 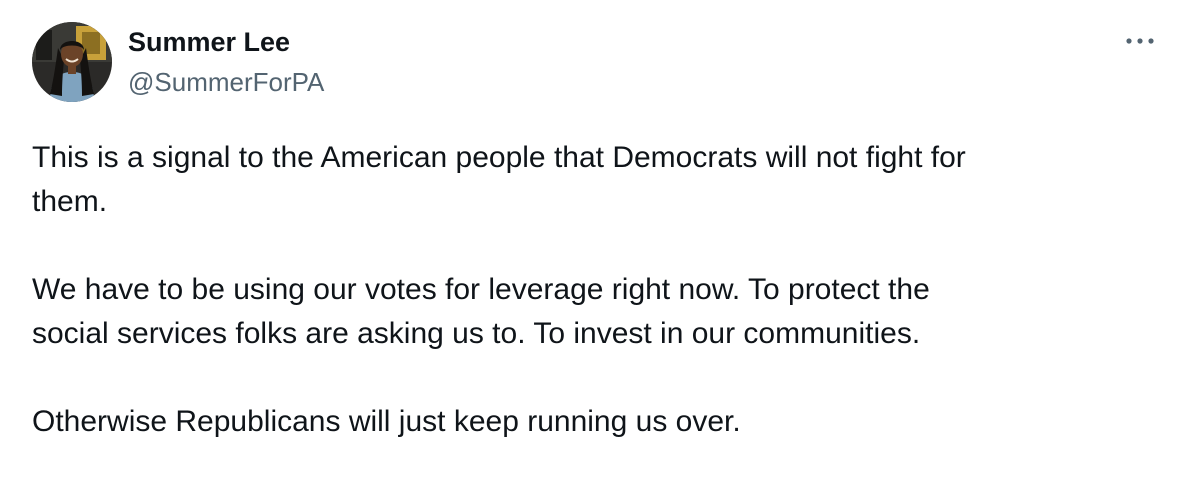 What do you see at coordinates (226, 82) in the screenshot?
I see `author-handle: @SummerForPA` at bounding box center [226, 82].